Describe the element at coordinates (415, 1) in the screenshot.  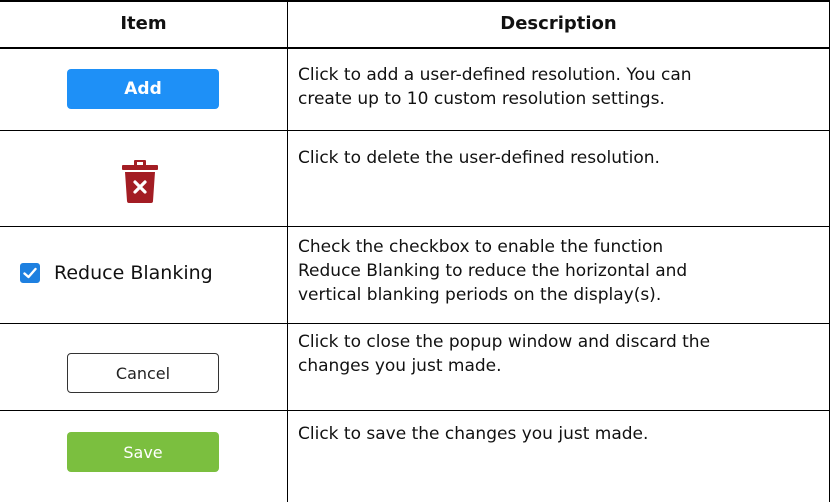
I see `table-top-border` at that location.